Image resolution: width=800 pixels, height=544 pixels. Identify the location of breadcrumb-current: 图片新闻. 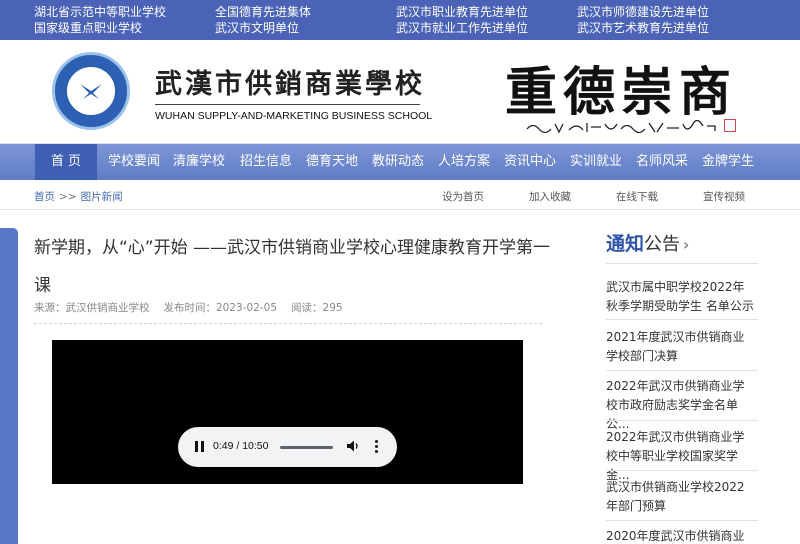
(102, 197).